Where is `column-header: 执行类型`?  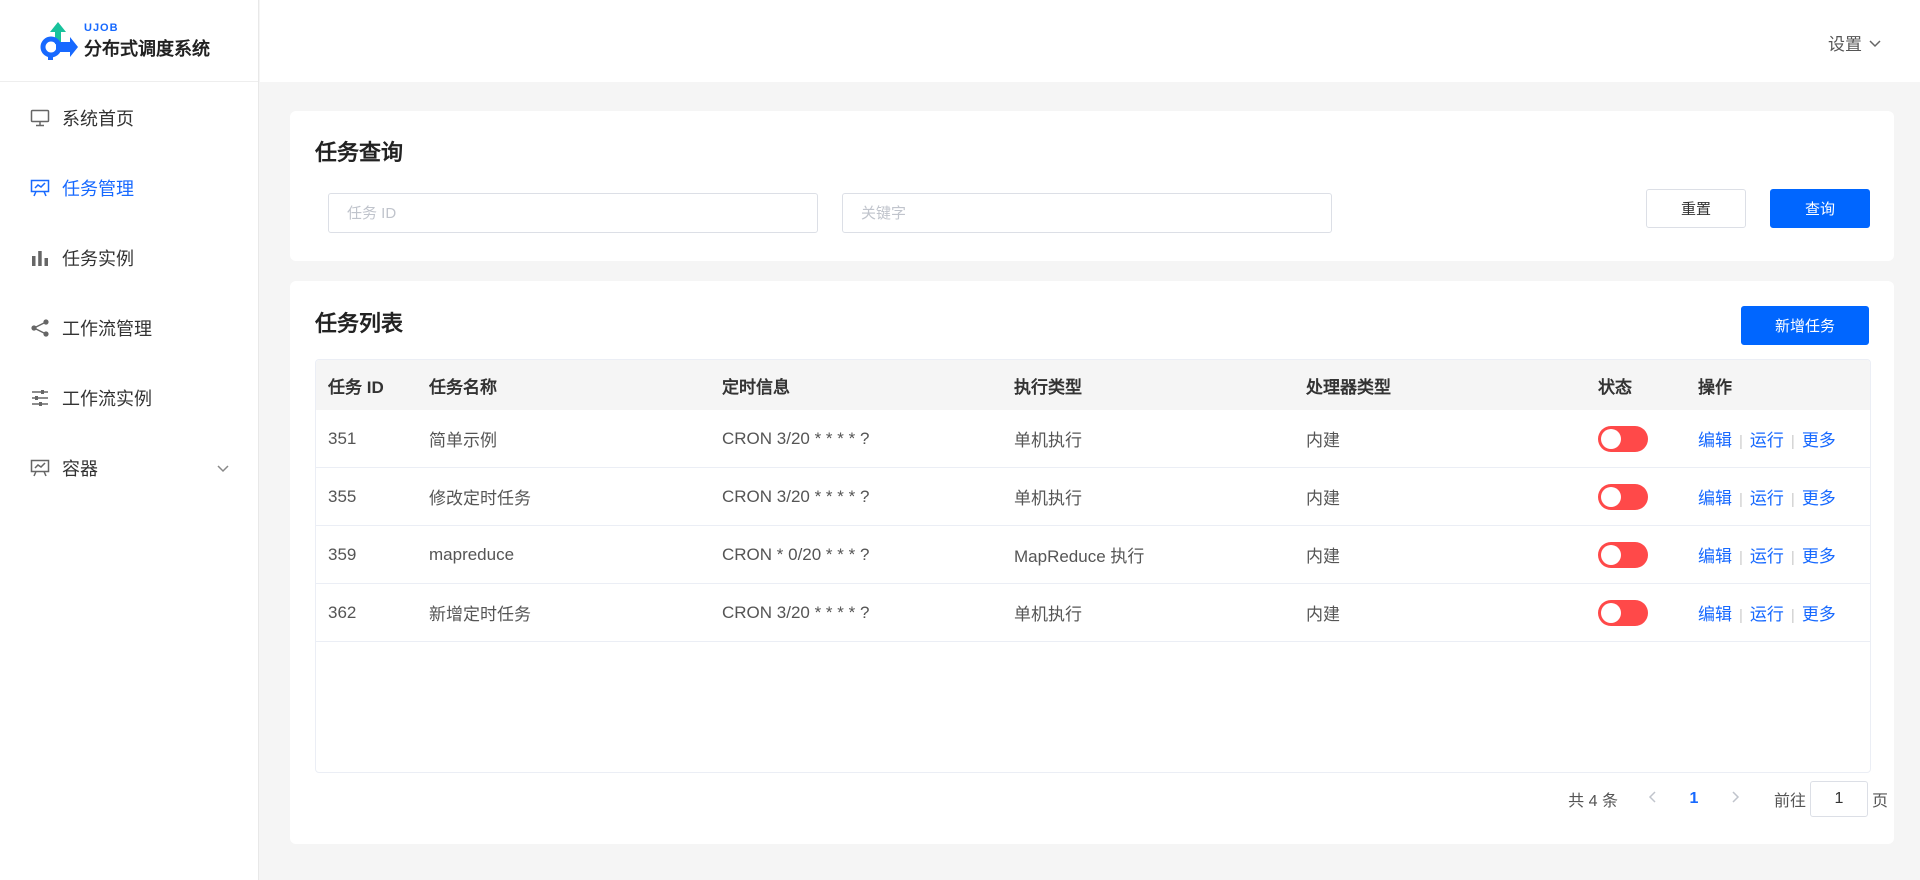
column-header: 执行类型 is located at coordinates (1048, 387).